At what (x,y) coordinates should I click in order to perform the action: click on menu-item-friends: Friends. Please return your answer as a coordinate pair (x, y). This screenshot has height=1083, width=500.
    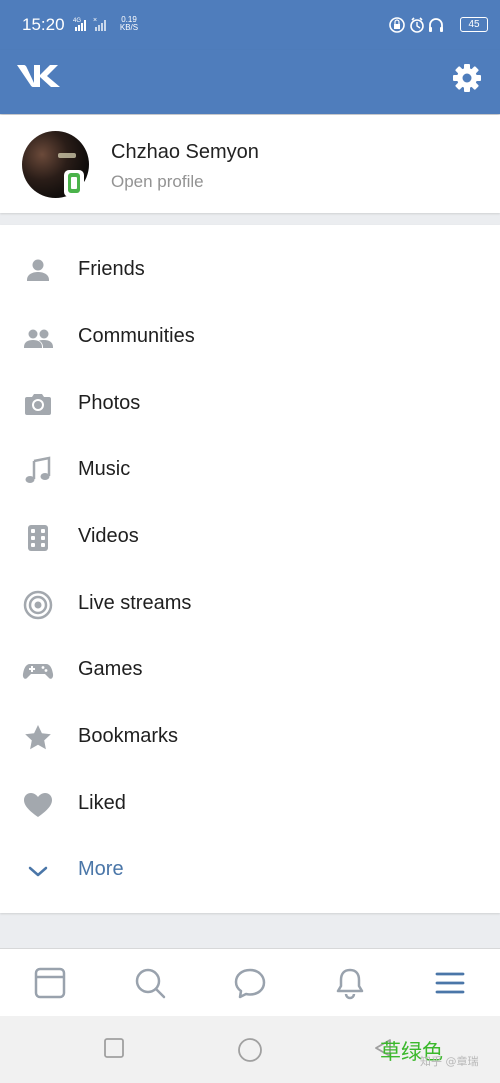
    Looking at the image, I should click on (250, 270).